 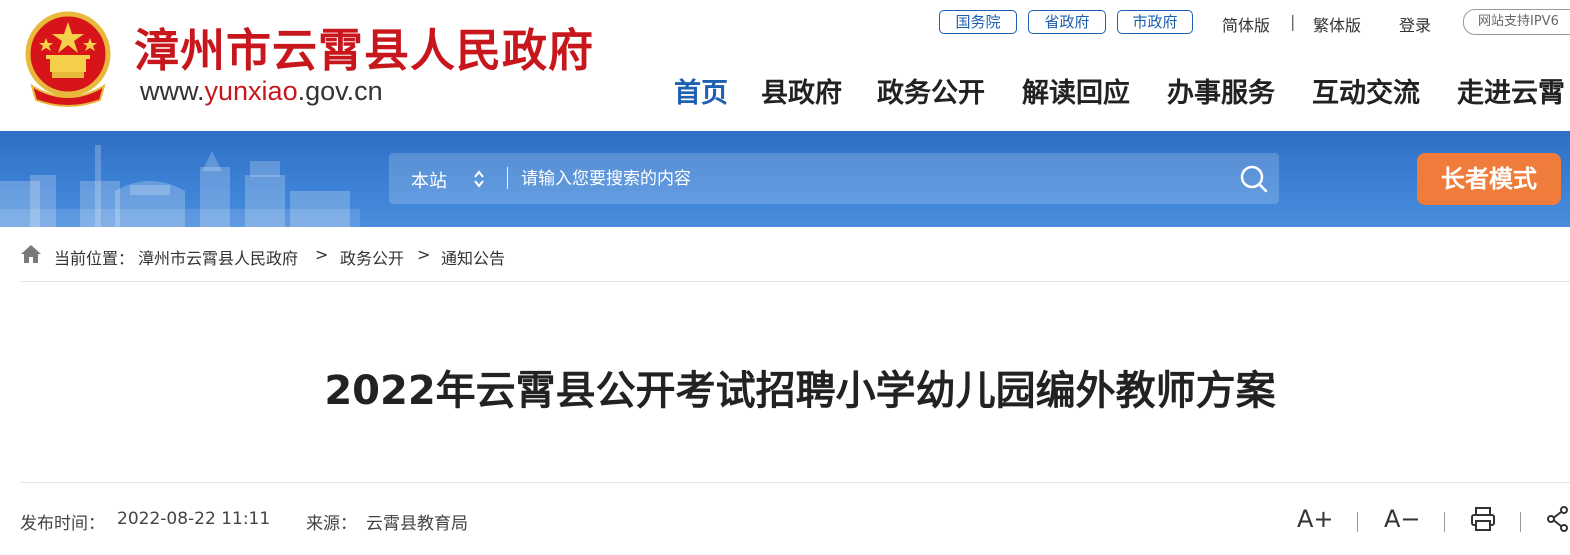 What do you see at coordinates (172, 91) in the screenshot?
I see `url-prefix: www.` at bounding box center [172, 91].